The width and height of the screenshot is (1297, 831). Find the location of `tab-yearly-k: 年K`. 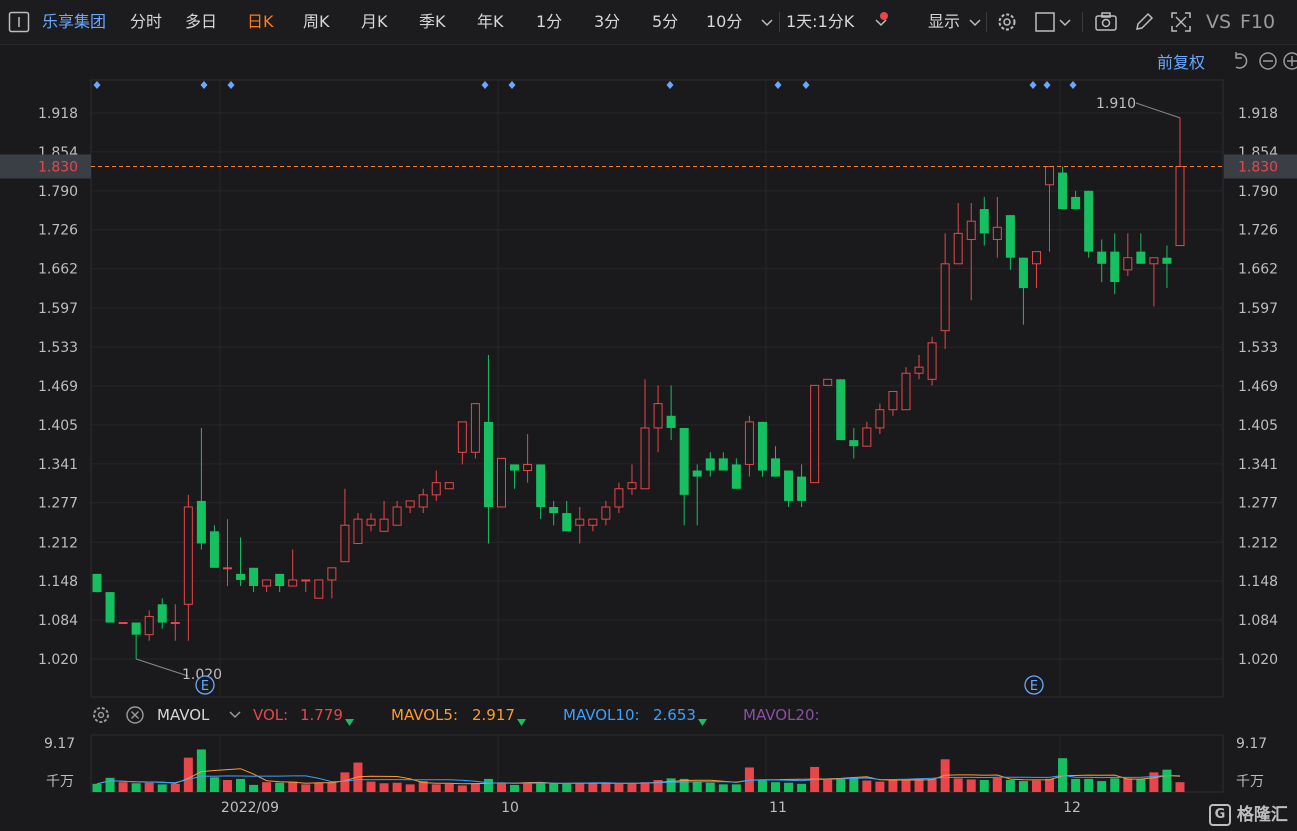

tab-yearly-k: 年K is located at coordinates (490, 22).